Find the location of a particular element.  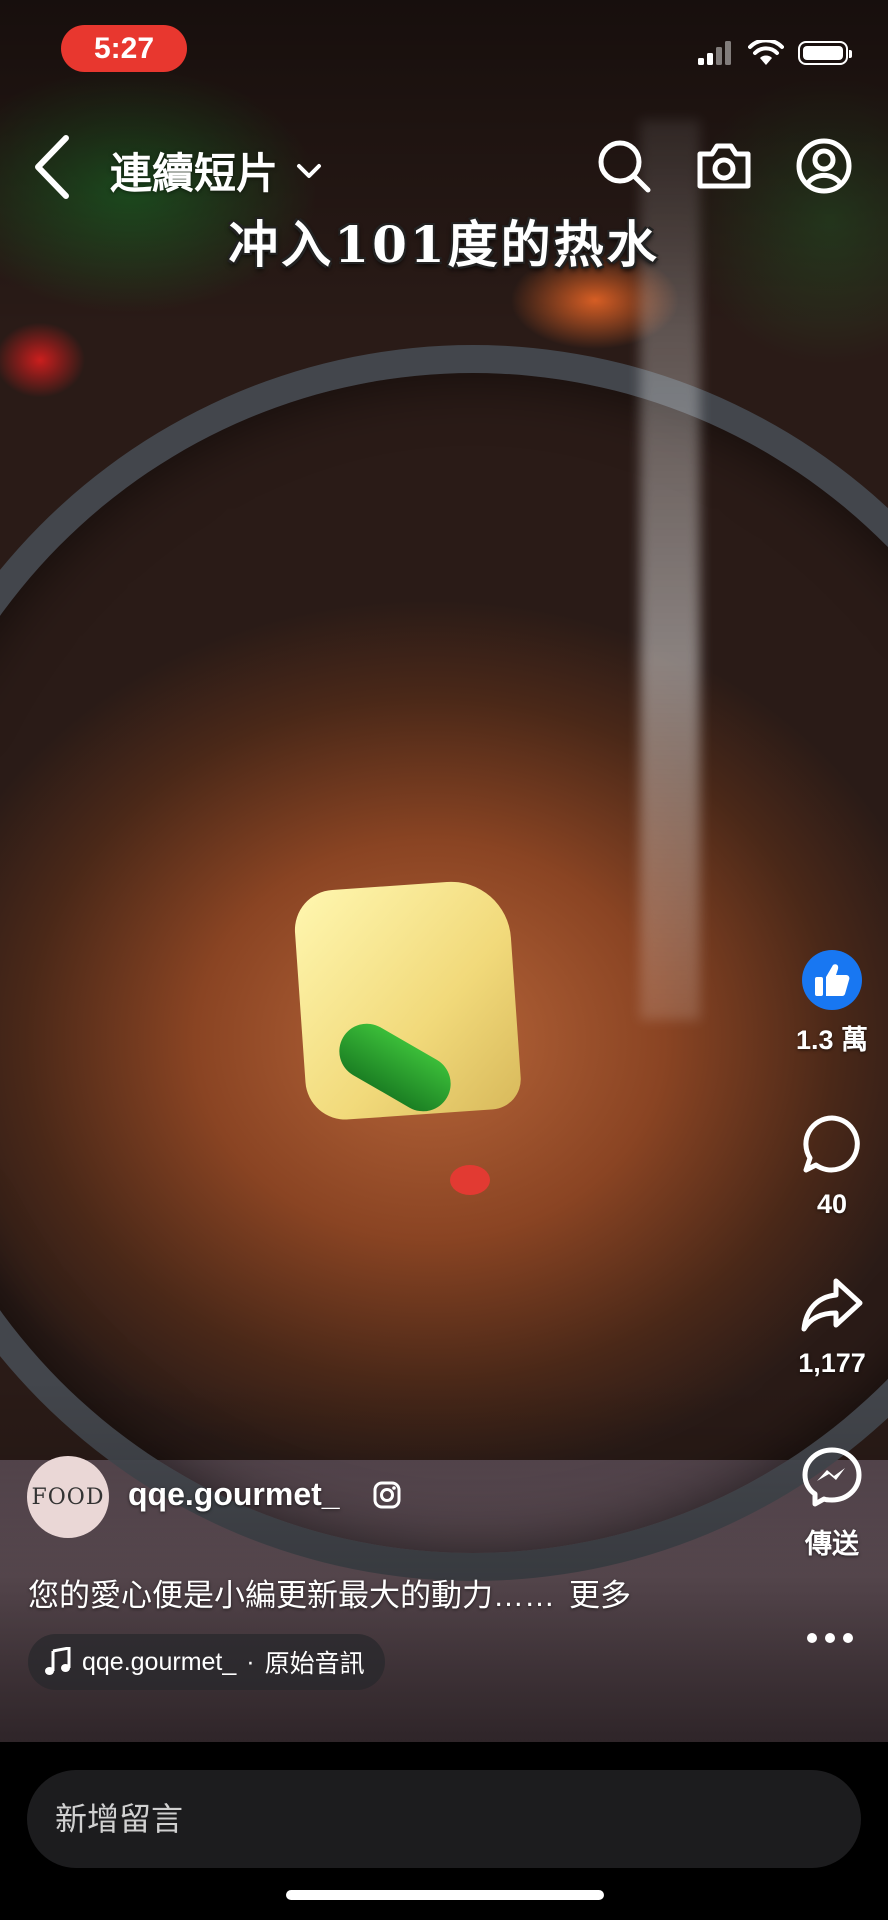

battery-icon is located at coordinates (825, 53).